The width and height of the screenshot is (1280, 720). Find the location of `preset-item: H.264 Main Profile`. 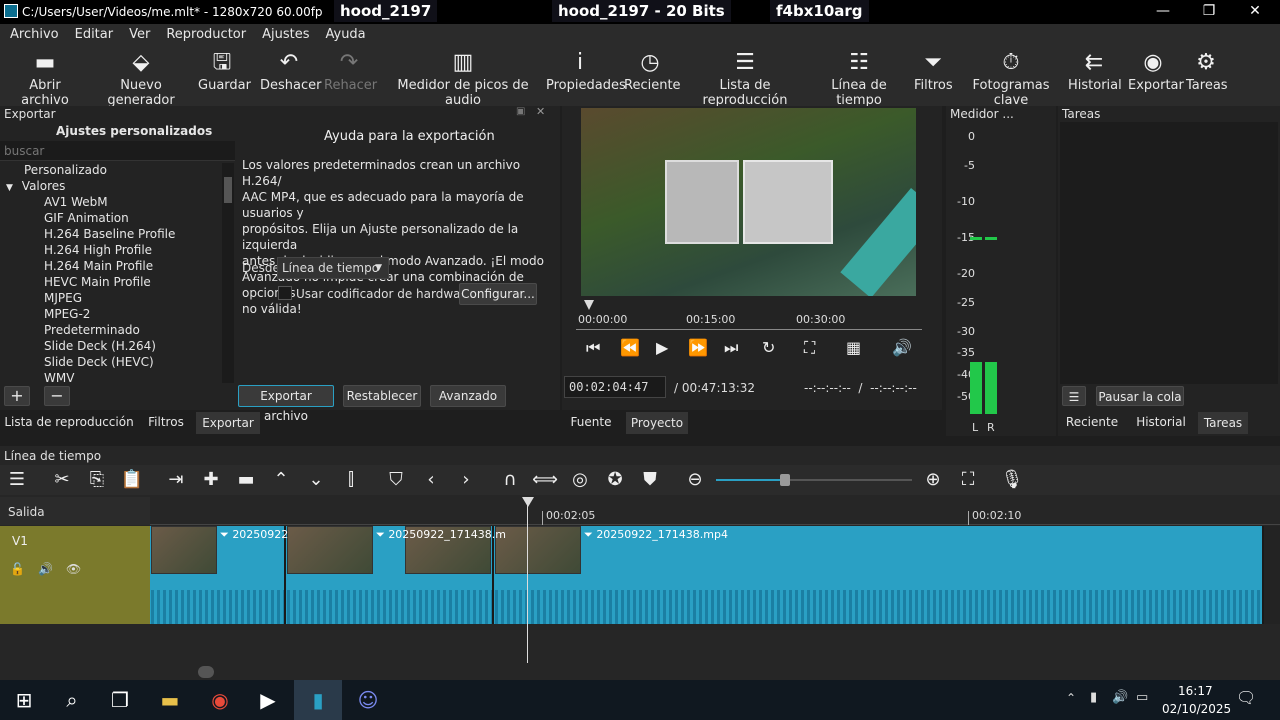

preset-item: H.264 Main Profile is located at coordinates (98, 267).